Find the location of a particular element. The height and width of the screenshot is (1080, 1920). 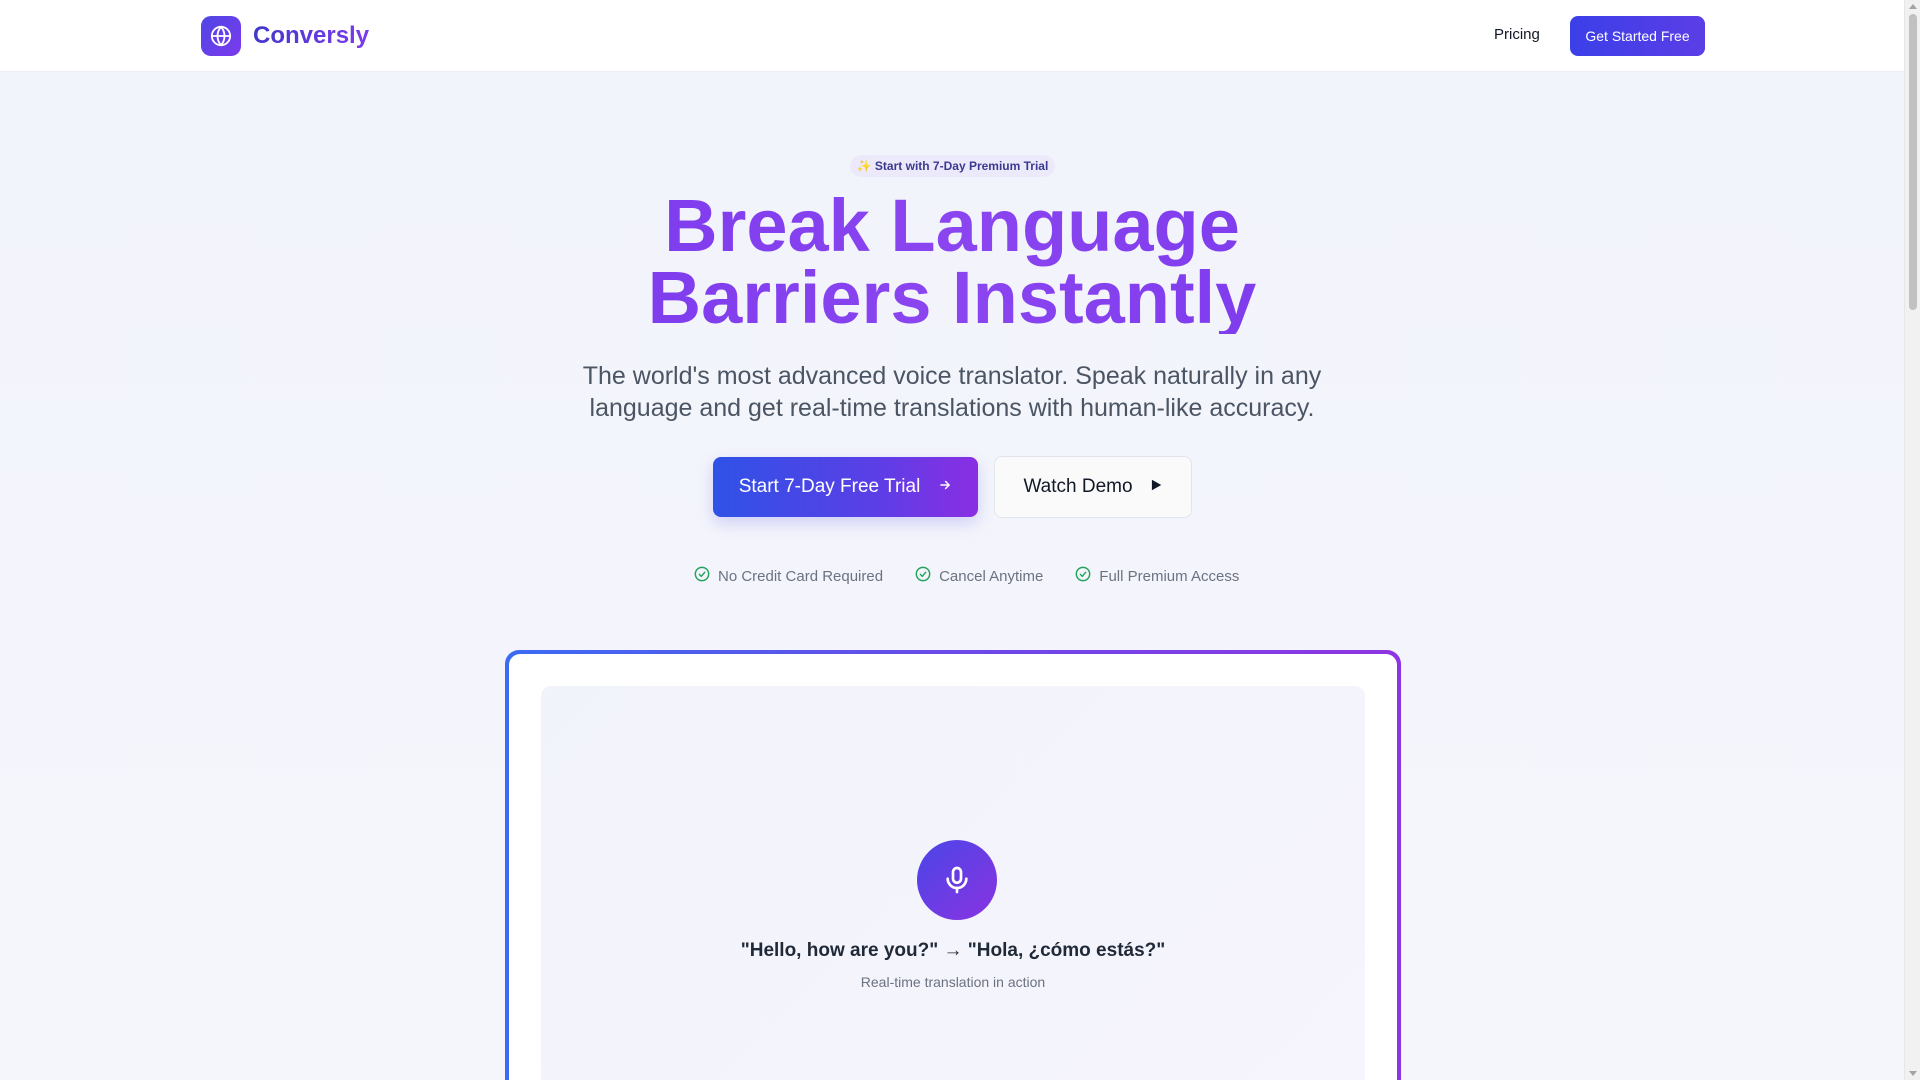

brand-logo: Conversly is located at coordinates (285, 36).